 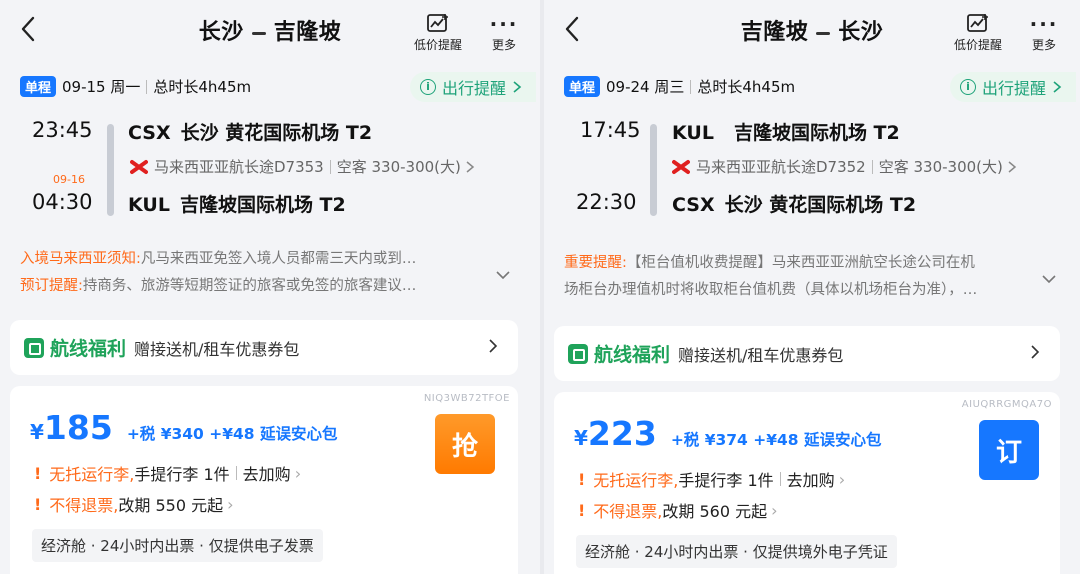 I want to click on product-id: AIUQRRGMQA7O, so click(x=1006, y=404).